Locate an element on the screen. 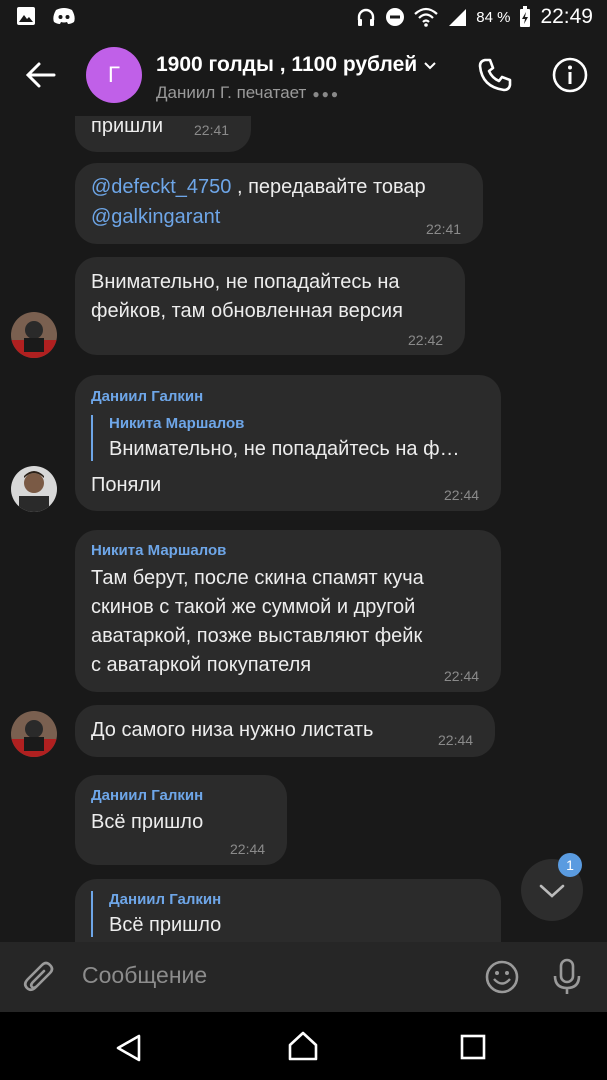 The width and height of the screenshot is (607, 1080). reply-text: Всё пришло is located at coordinates (165, 925).